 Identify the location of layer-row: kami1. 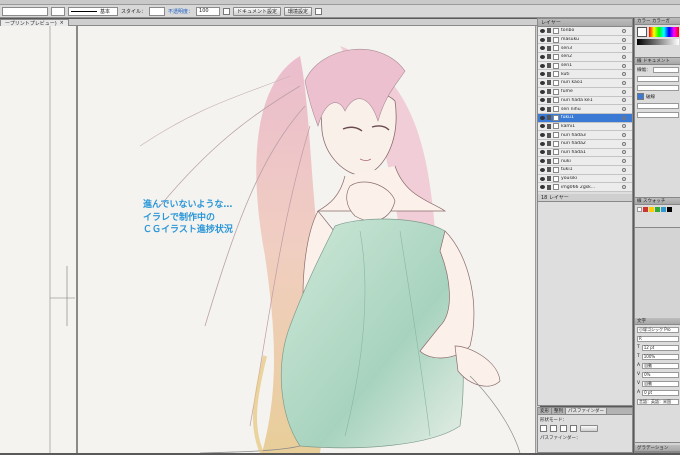
(585, 127).